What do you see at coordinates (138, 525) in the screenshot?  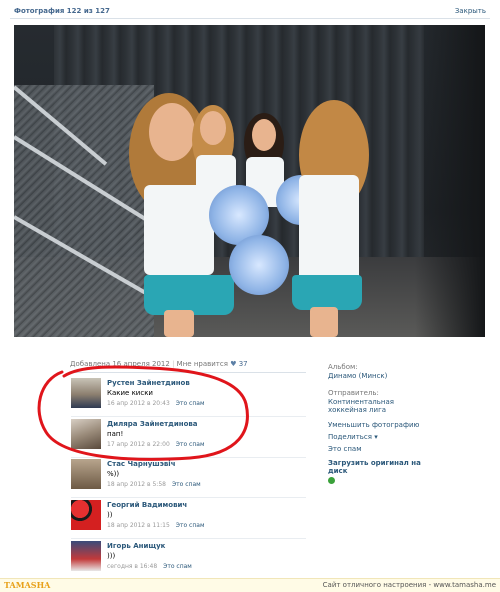 I see `comment-date: 18 апр 2012 в 11:15` at bounding box center [138, 525].